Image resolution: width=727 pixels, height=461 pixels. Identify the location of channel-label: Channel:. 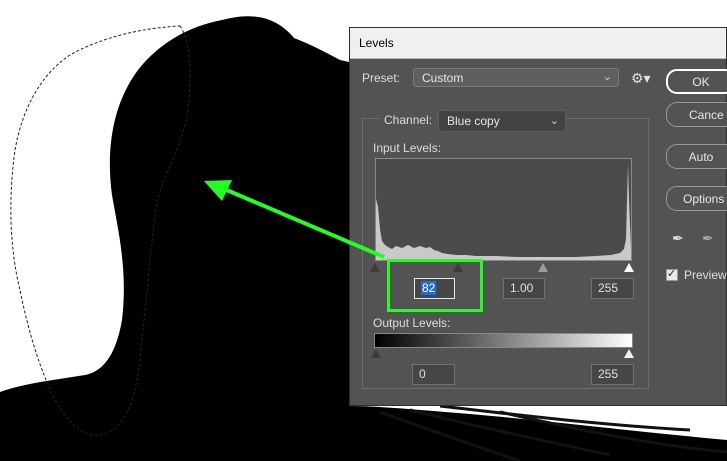
(408, 120).